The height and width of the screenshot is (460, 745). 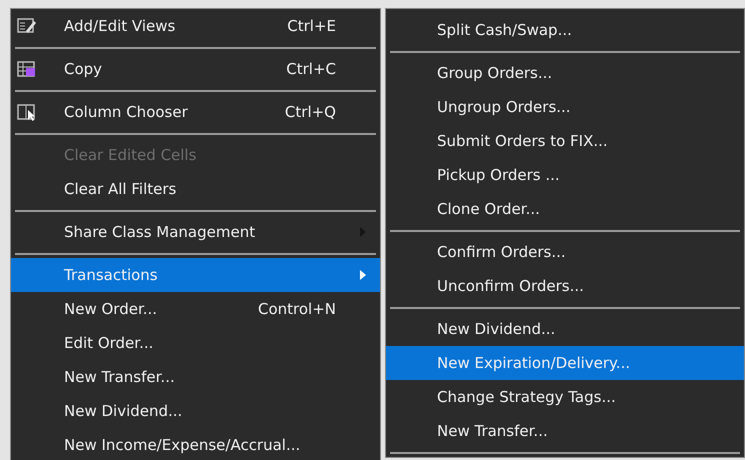 I want to click on edit-views-icon, so click(x=27, y=26).